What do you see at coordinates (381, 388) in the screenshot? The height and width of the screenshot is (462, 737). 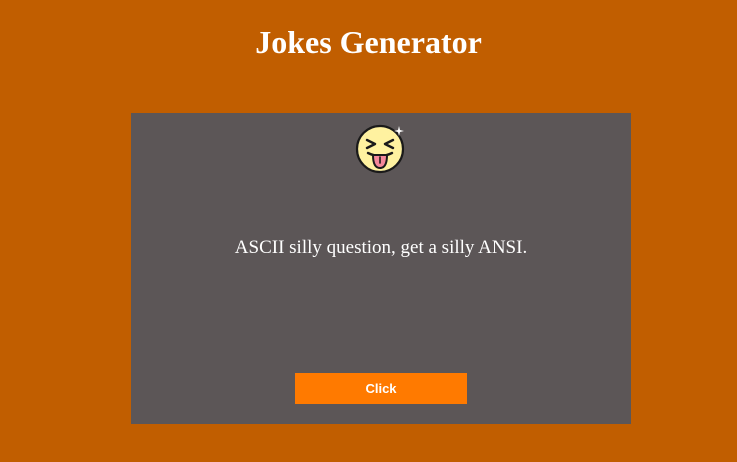 I see `click-button: Click` at bounding box center [381, 388].